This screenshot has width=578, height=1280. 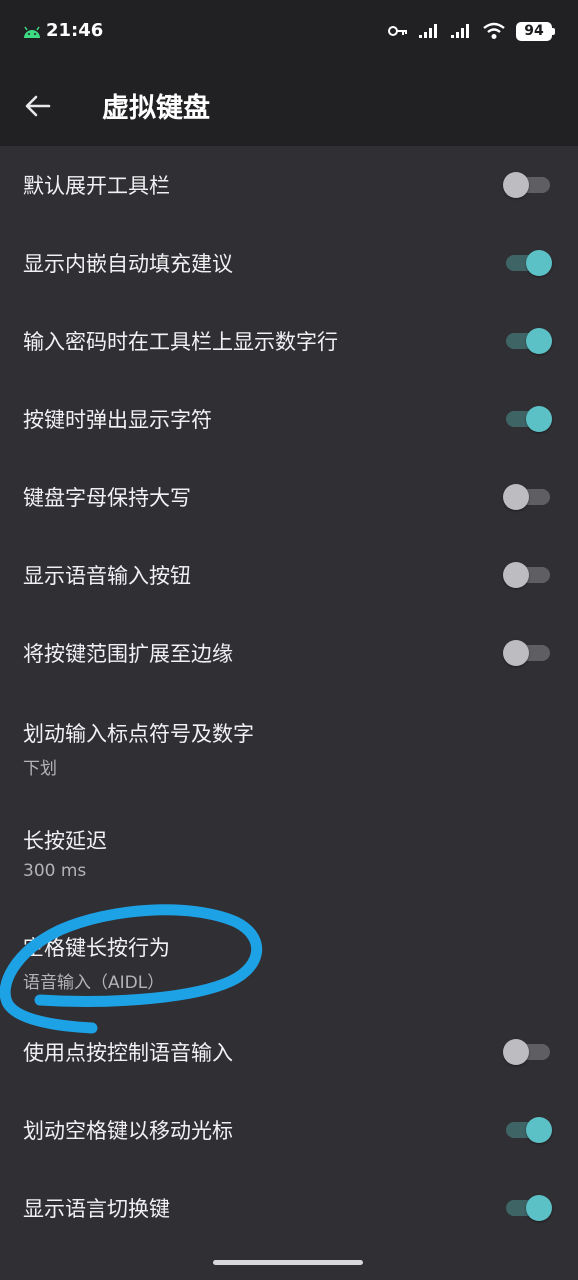 What do you see at coordinates (289, 185) in the screenshot?
I see `setting-default-expand-toolbar: 默认展开工具栏` at bounding box center [289, 185].